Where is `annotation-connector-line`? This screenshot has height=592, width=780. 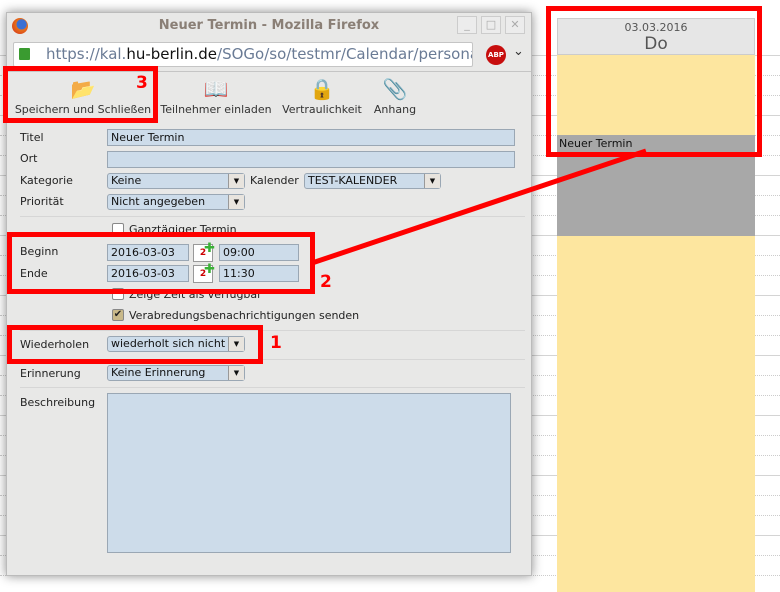 annotation-connector-line is located at coordinates (479, 207).